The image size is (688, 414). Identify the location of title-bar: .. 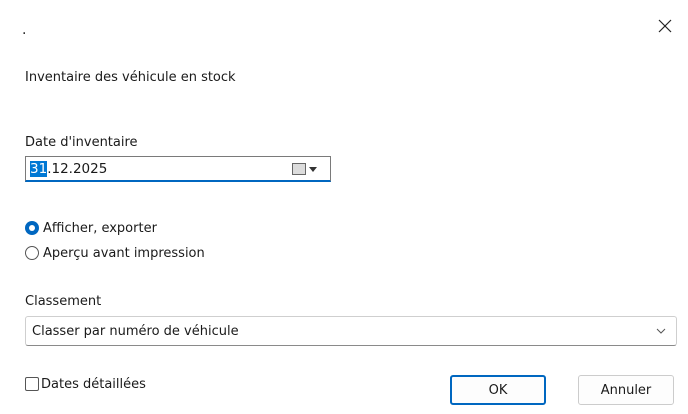
(344, 26).